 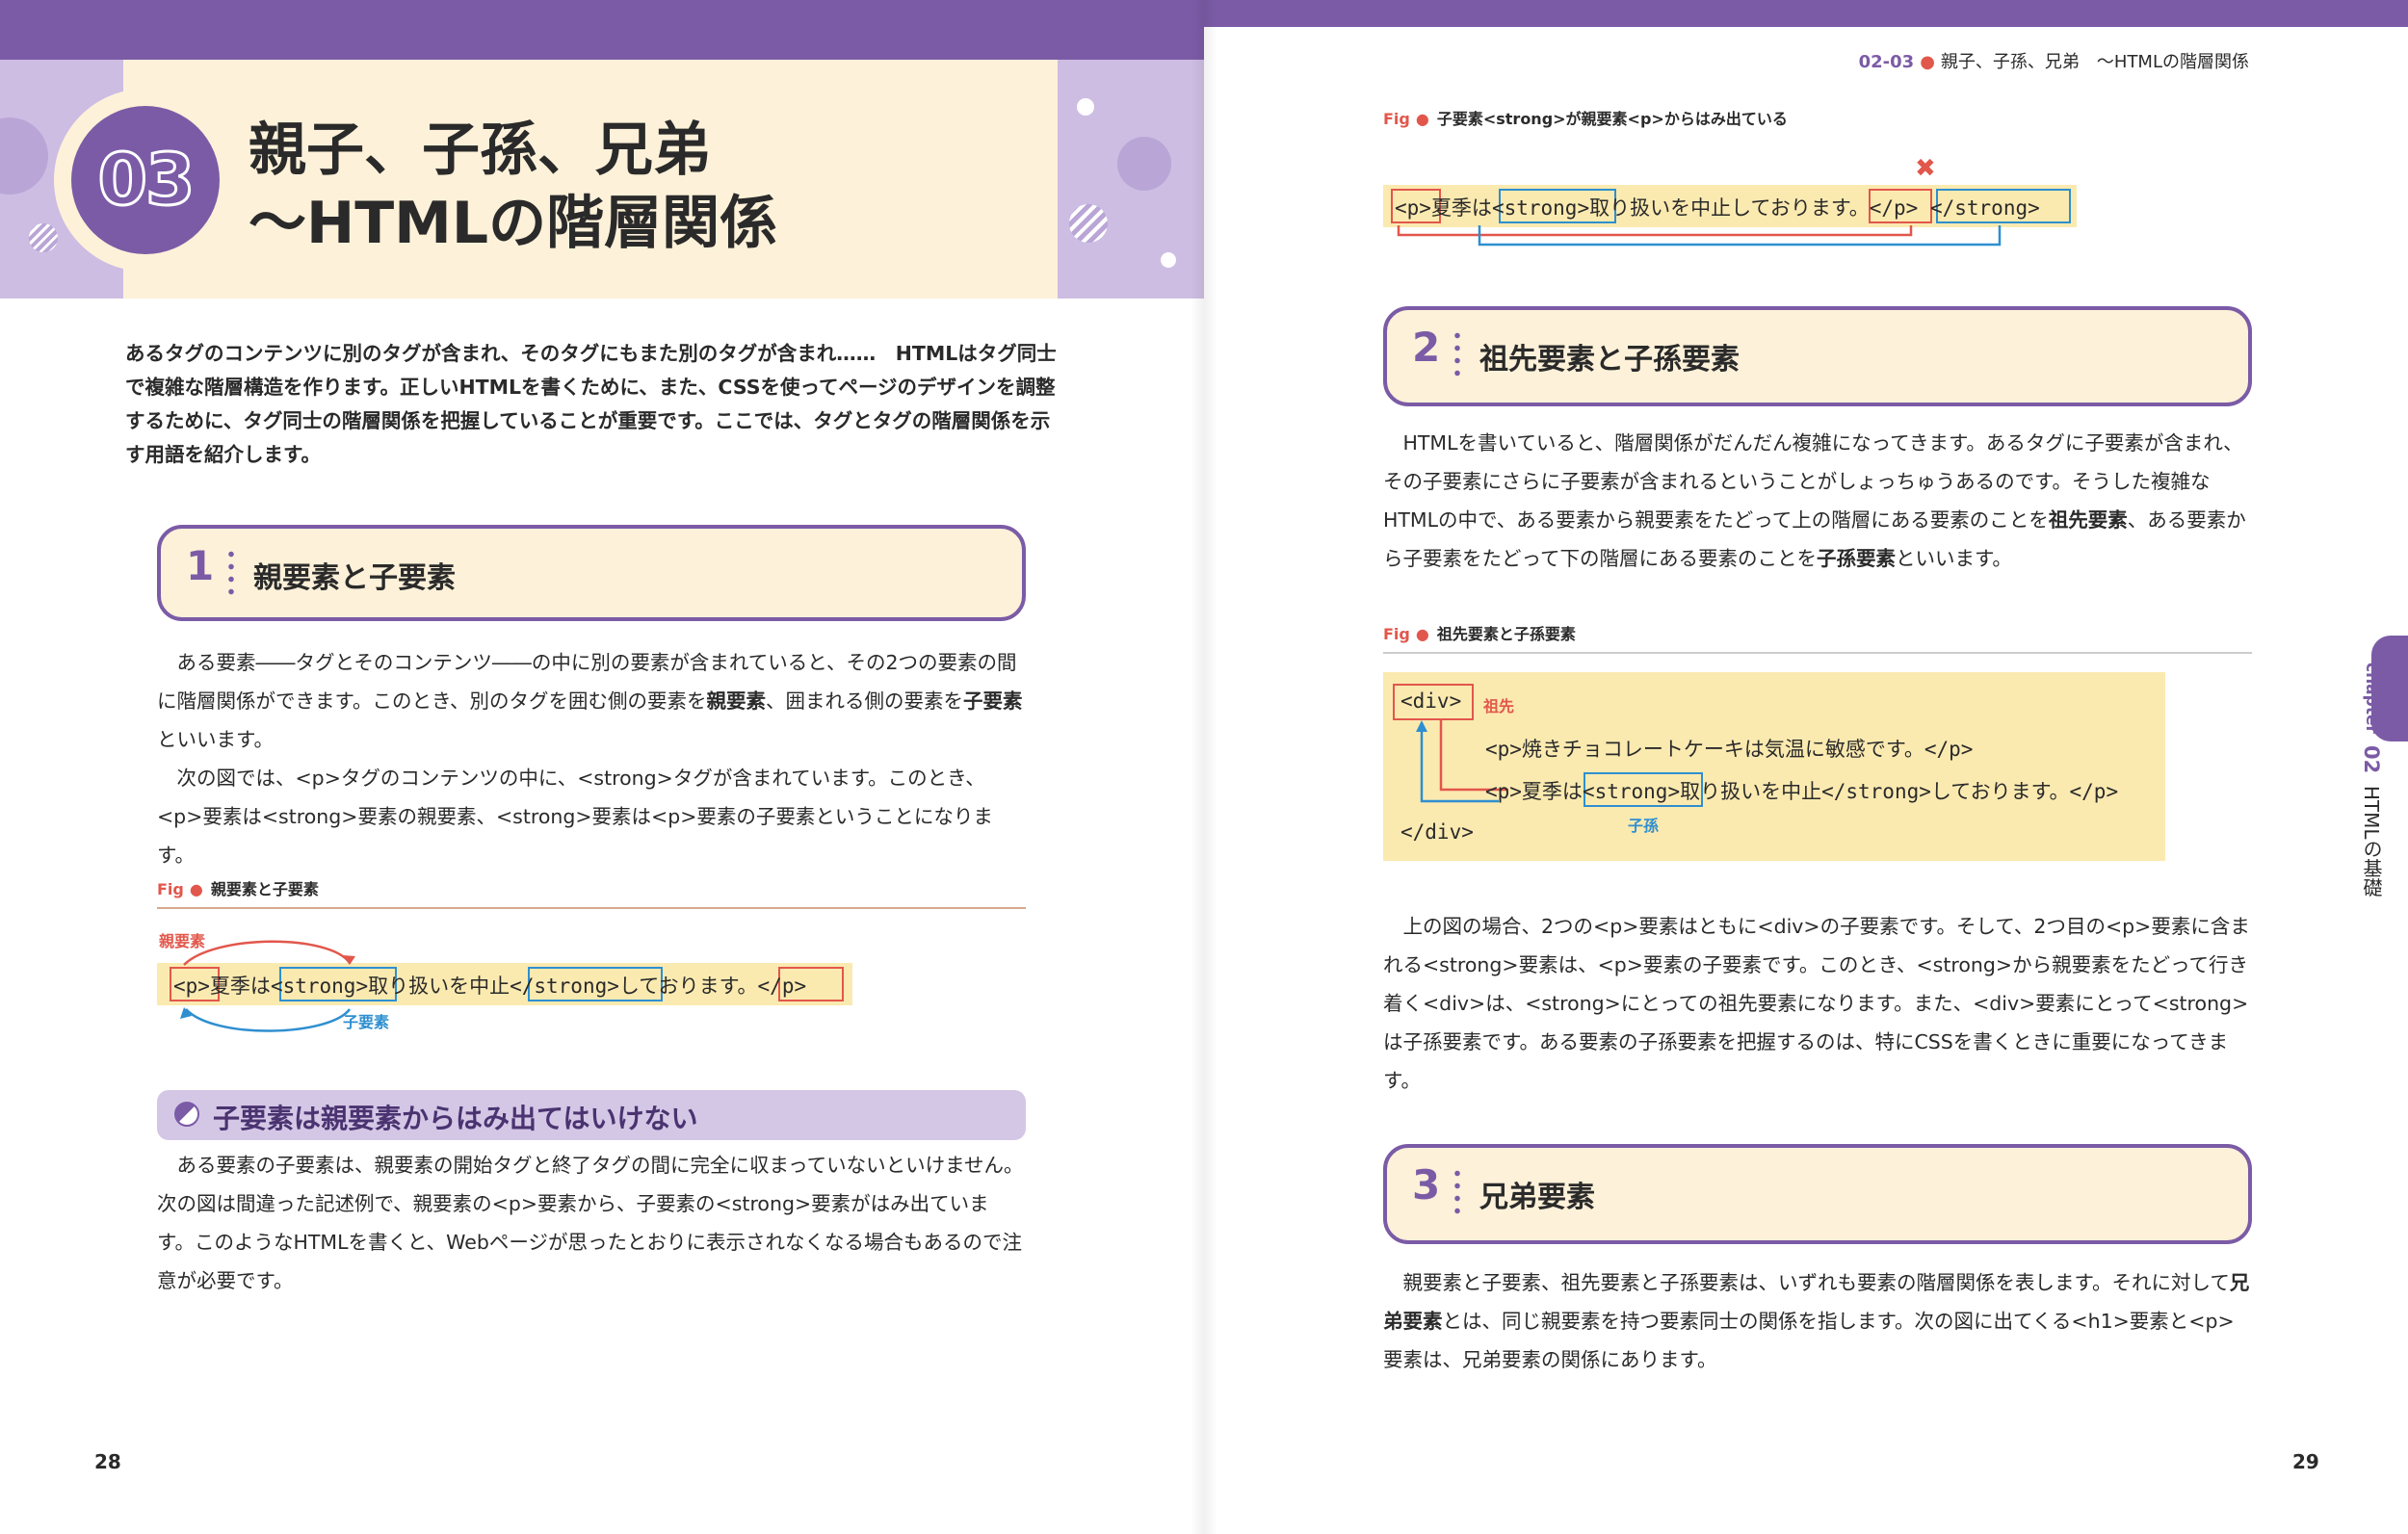 I want to click on term-ancestor: 祖先要素, so click(x=2088, y=520).